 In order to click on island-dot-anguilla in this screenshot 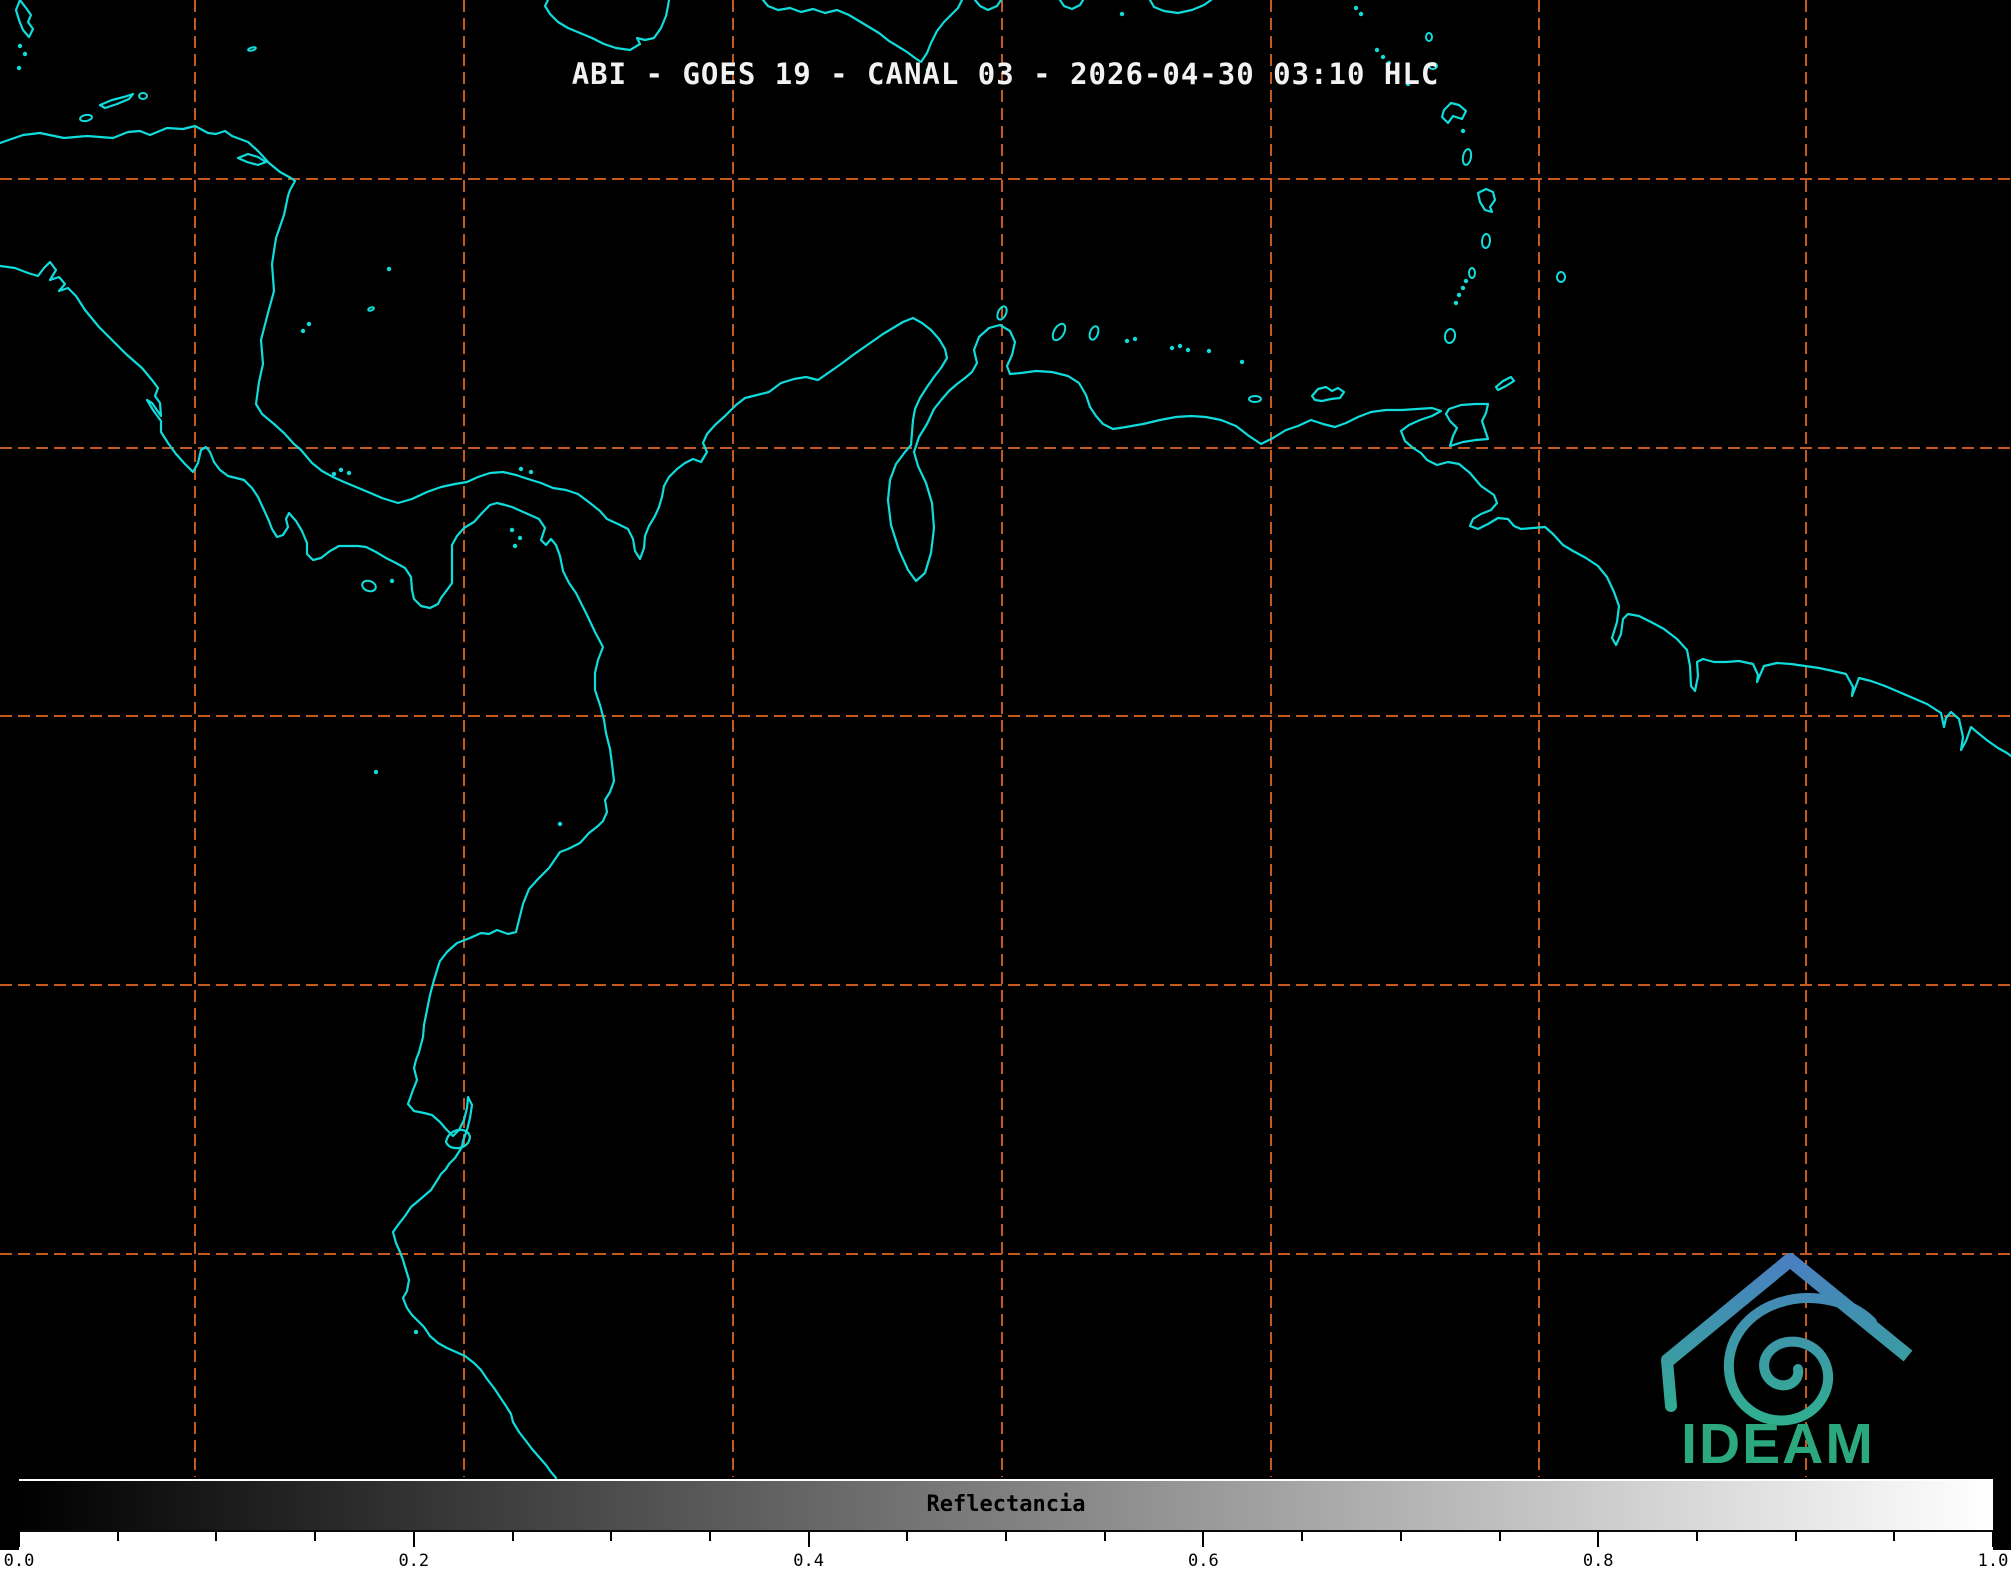, I will do `click(1356, 8)`.